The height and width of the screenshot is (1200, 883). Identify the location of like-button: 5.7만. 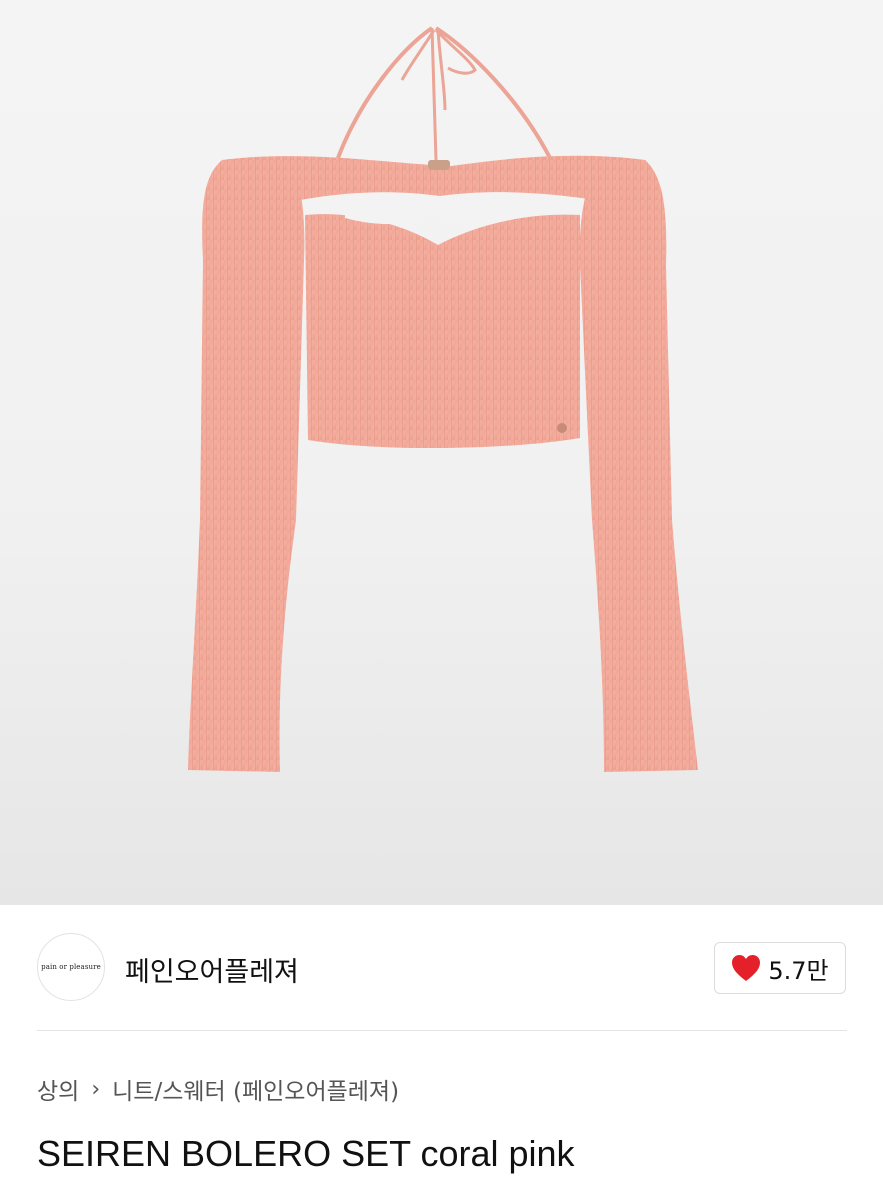
(780, 968).